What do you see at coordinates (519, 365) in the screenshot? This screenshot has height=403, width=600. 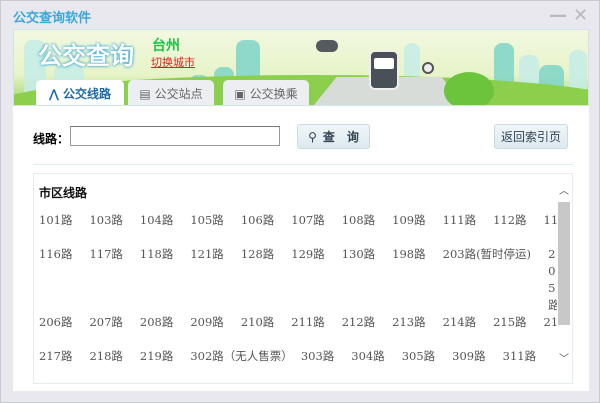 I see `line-link: 311路` at bounding box center [519, 365].